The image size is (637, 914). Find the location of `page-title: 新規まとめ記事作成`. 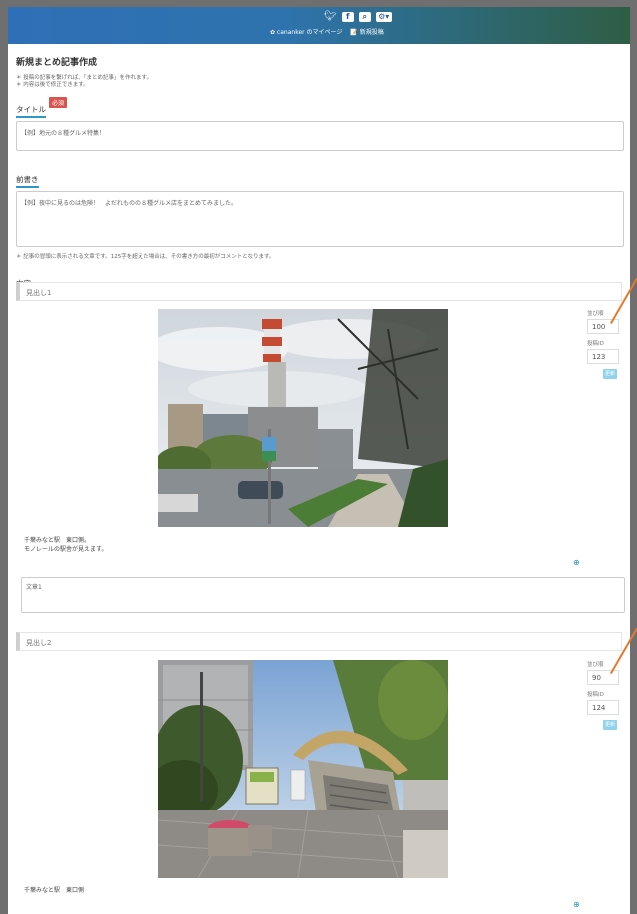

page-title: 新規まとめ記事作成 is located at coordinates (57, 63).